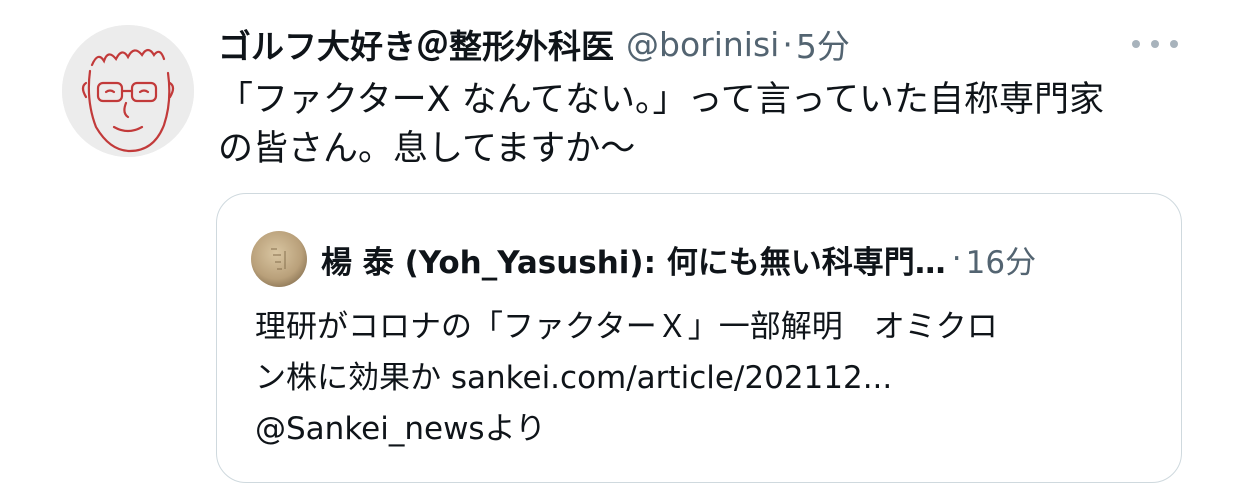  I want to click on quoted-timestamp: 16分, so click(1001, 259).